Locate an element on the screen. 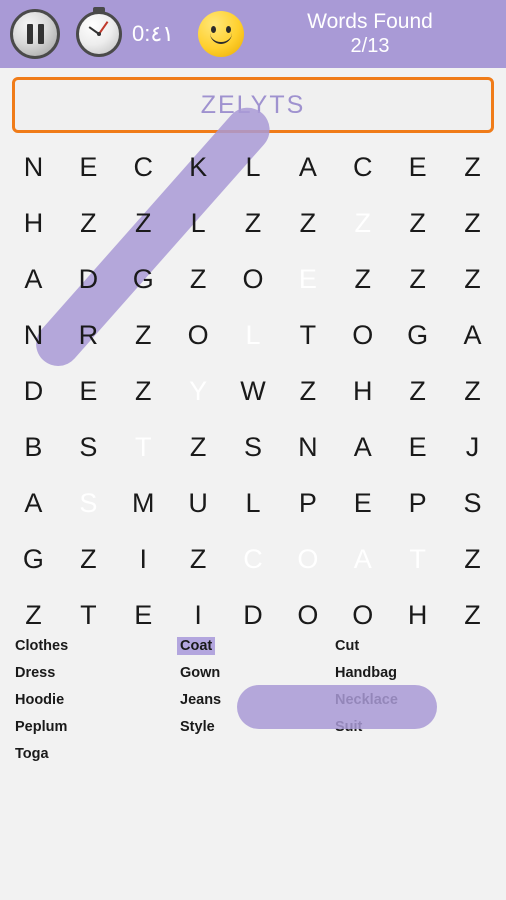 This screenshot has height=900, width=506. grid-cell: Y is located at coordinates (198, 391).